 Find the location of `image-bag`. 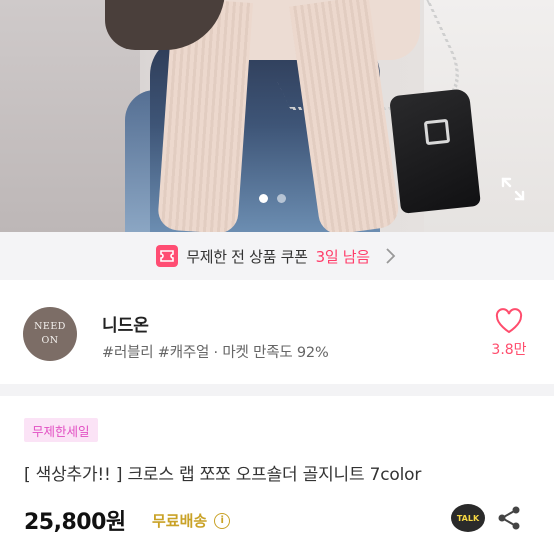

image-bag is located at coordinates (435, 151).